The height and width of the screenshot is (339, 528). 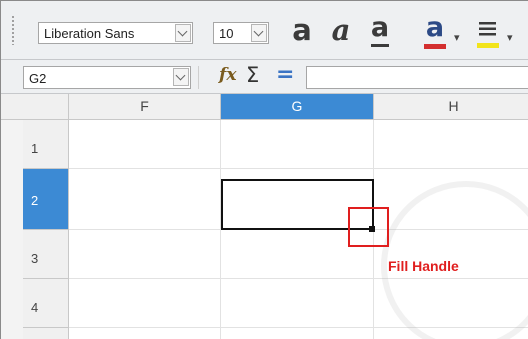 I want to click on cell-h1, so click(x=451, y=144).